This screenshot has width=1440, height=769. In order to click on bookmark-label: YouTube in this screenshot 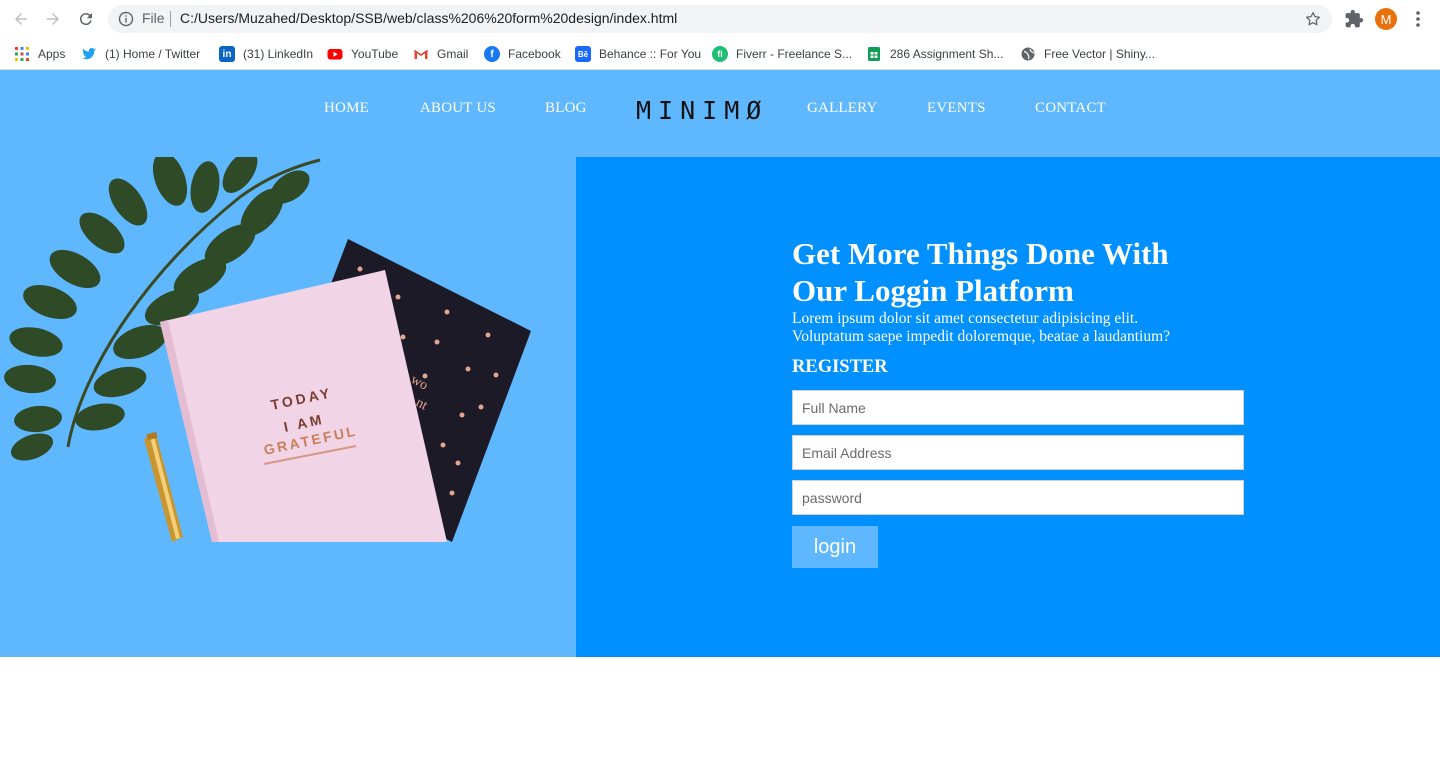, I will do `click(375, 54)`.